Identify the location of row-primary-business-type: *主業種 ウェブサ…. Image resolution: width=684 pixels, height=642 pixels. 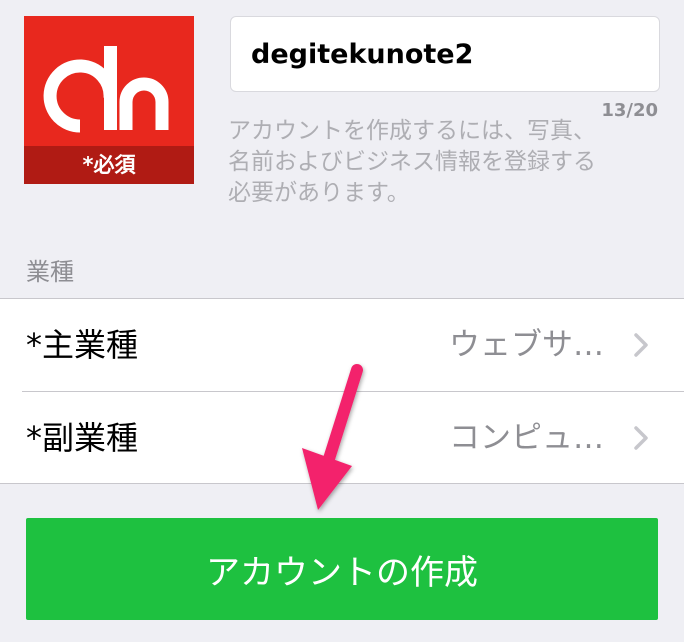
(342, 345).